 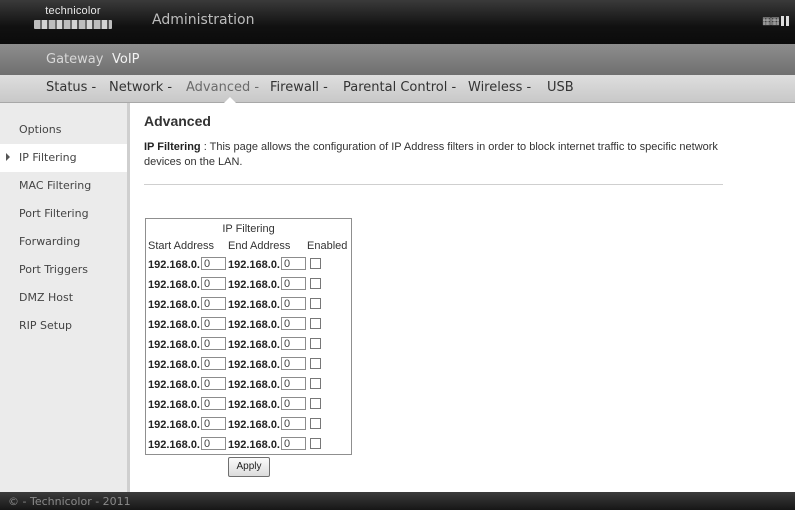 What do you see at coordinates (172, 147) in the screenshot?
I see `description-label: IP Filtering` at bounding box center [172, 147].